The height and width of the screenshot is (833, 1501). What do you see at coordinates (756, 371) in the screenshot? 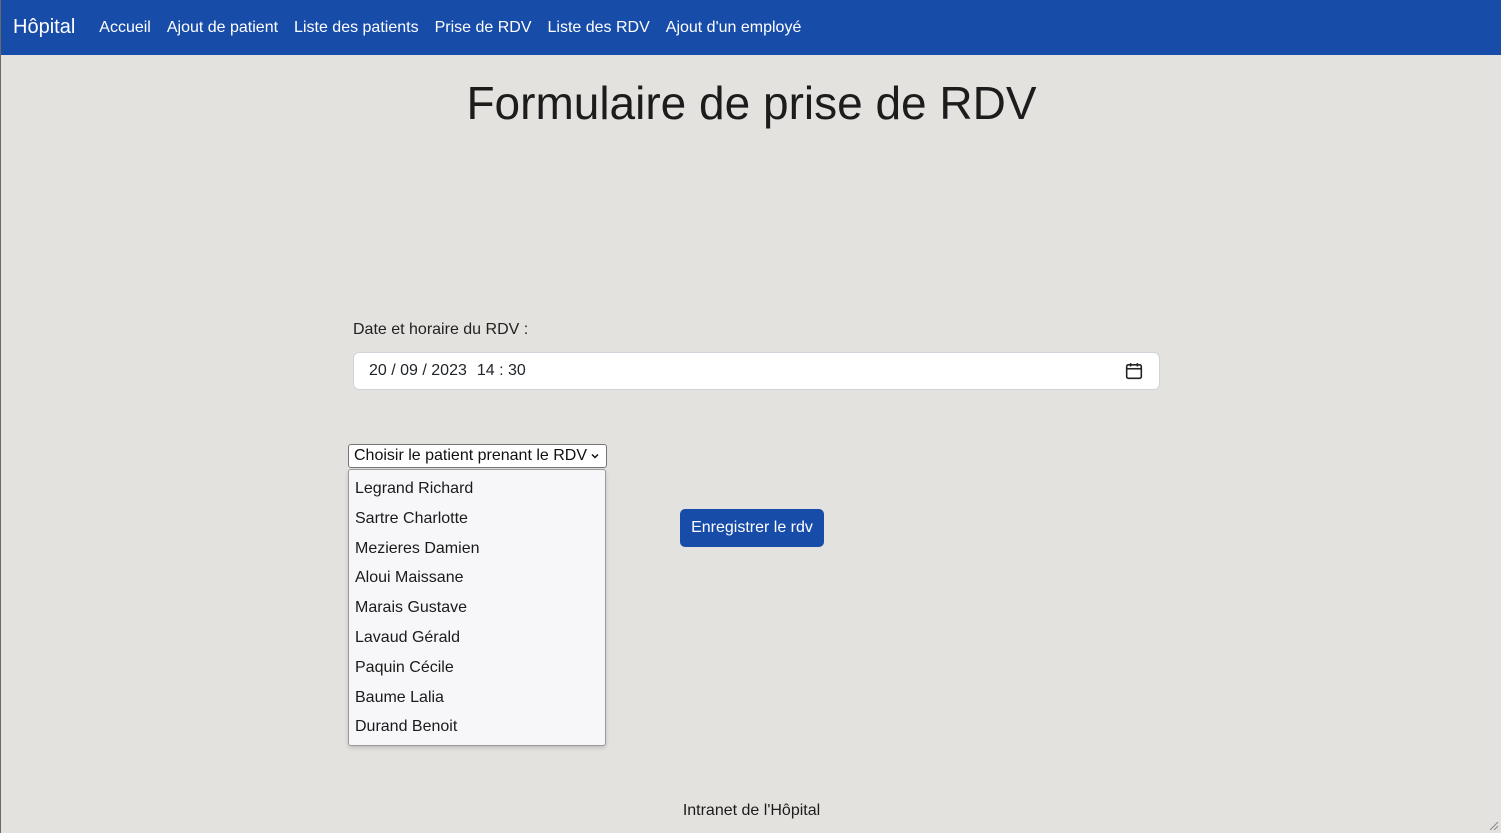
I see `datetime-input: 20 / 09 / 2023 14 : 30` at bounding box center [756, 371].